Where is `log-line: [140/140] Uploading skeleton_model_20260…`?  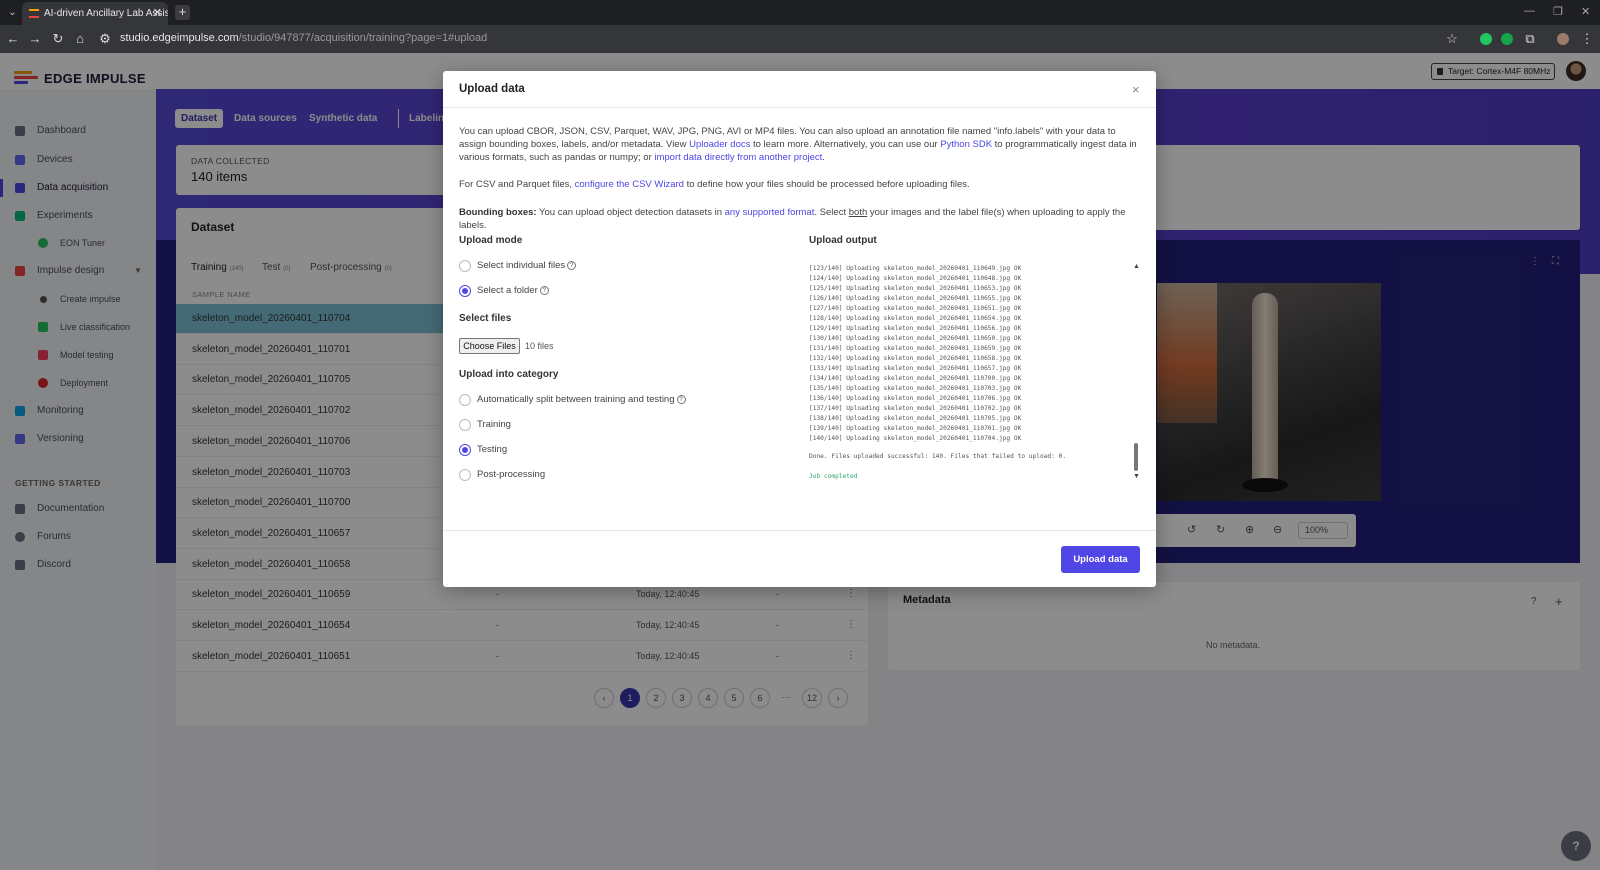
log-line: [140/140] Uploading skeleton_model_20260… is located at coordinates (915, 438).